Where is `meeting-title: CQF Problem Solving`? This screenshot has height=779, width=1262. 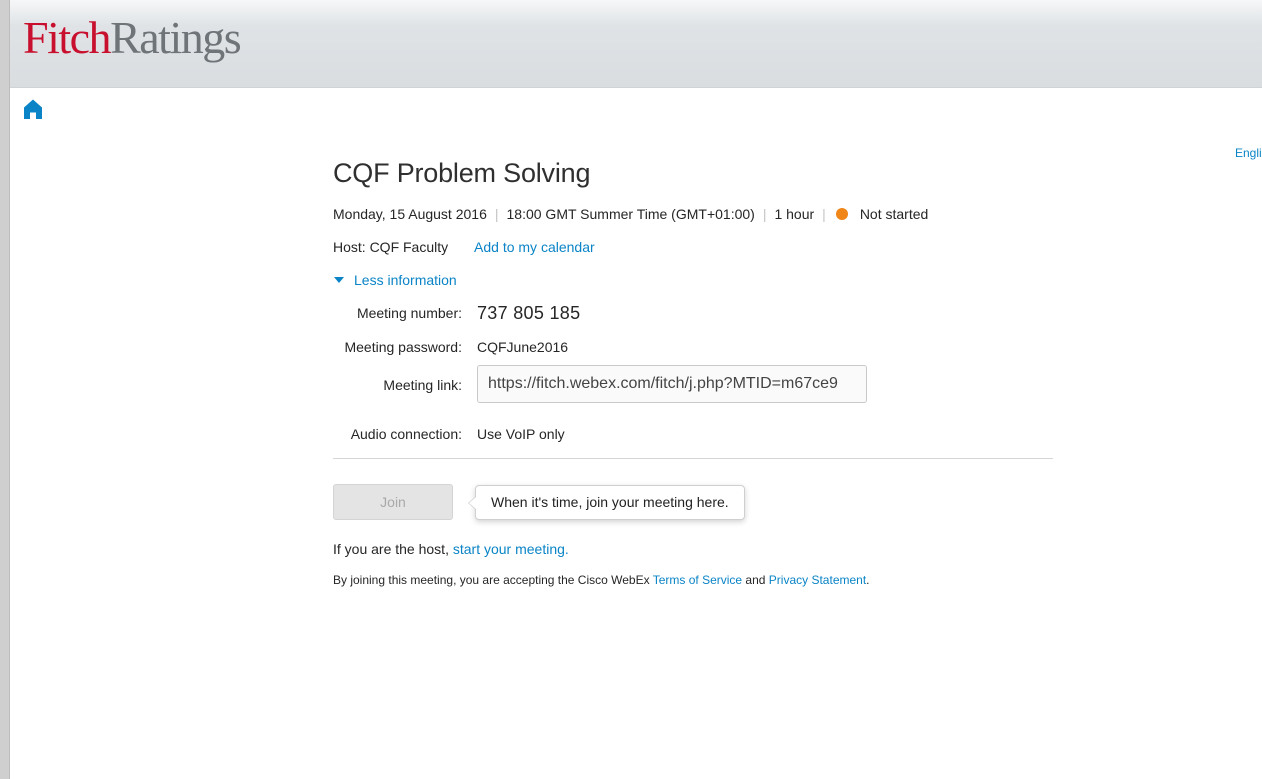
meeting-title: CQF Problem Solving is located at coordinates (462, 173).